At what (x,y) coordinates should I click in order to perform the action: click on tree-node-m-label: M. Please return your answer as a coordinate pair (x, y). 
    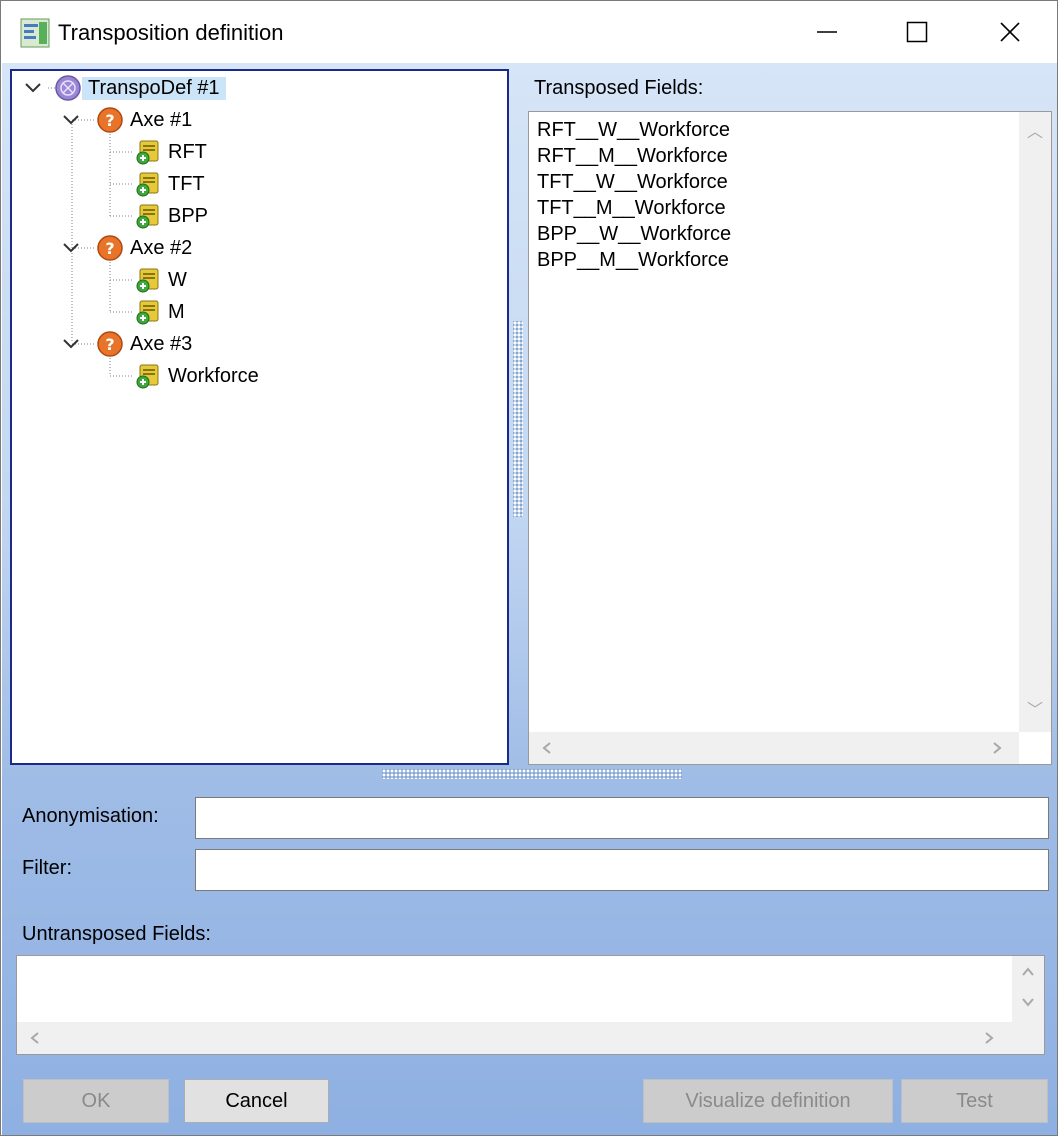
    Looking at the image, I should click on (176, 311).